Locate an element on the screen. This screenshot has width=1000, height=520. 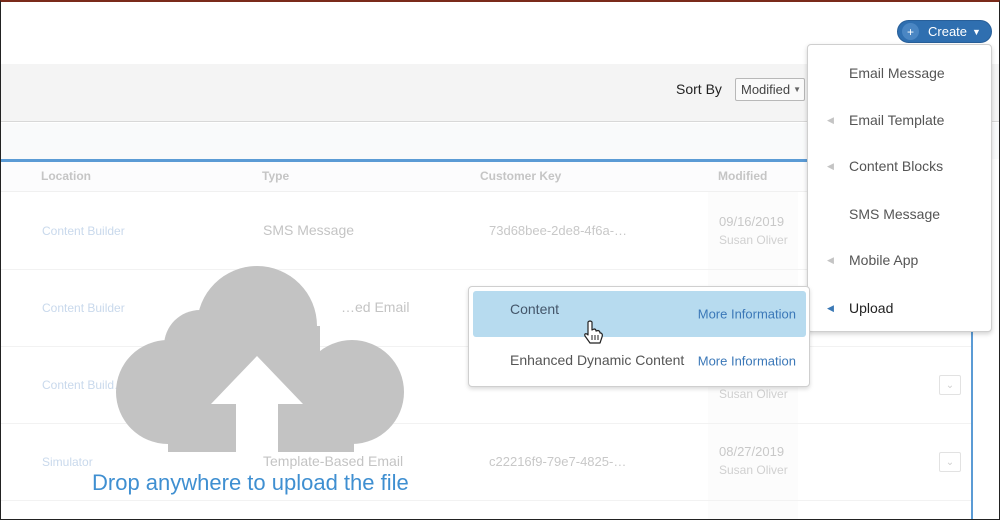
menu-item-content-blocks: ◀ Content Blocks is located at coordinates (899, 166).